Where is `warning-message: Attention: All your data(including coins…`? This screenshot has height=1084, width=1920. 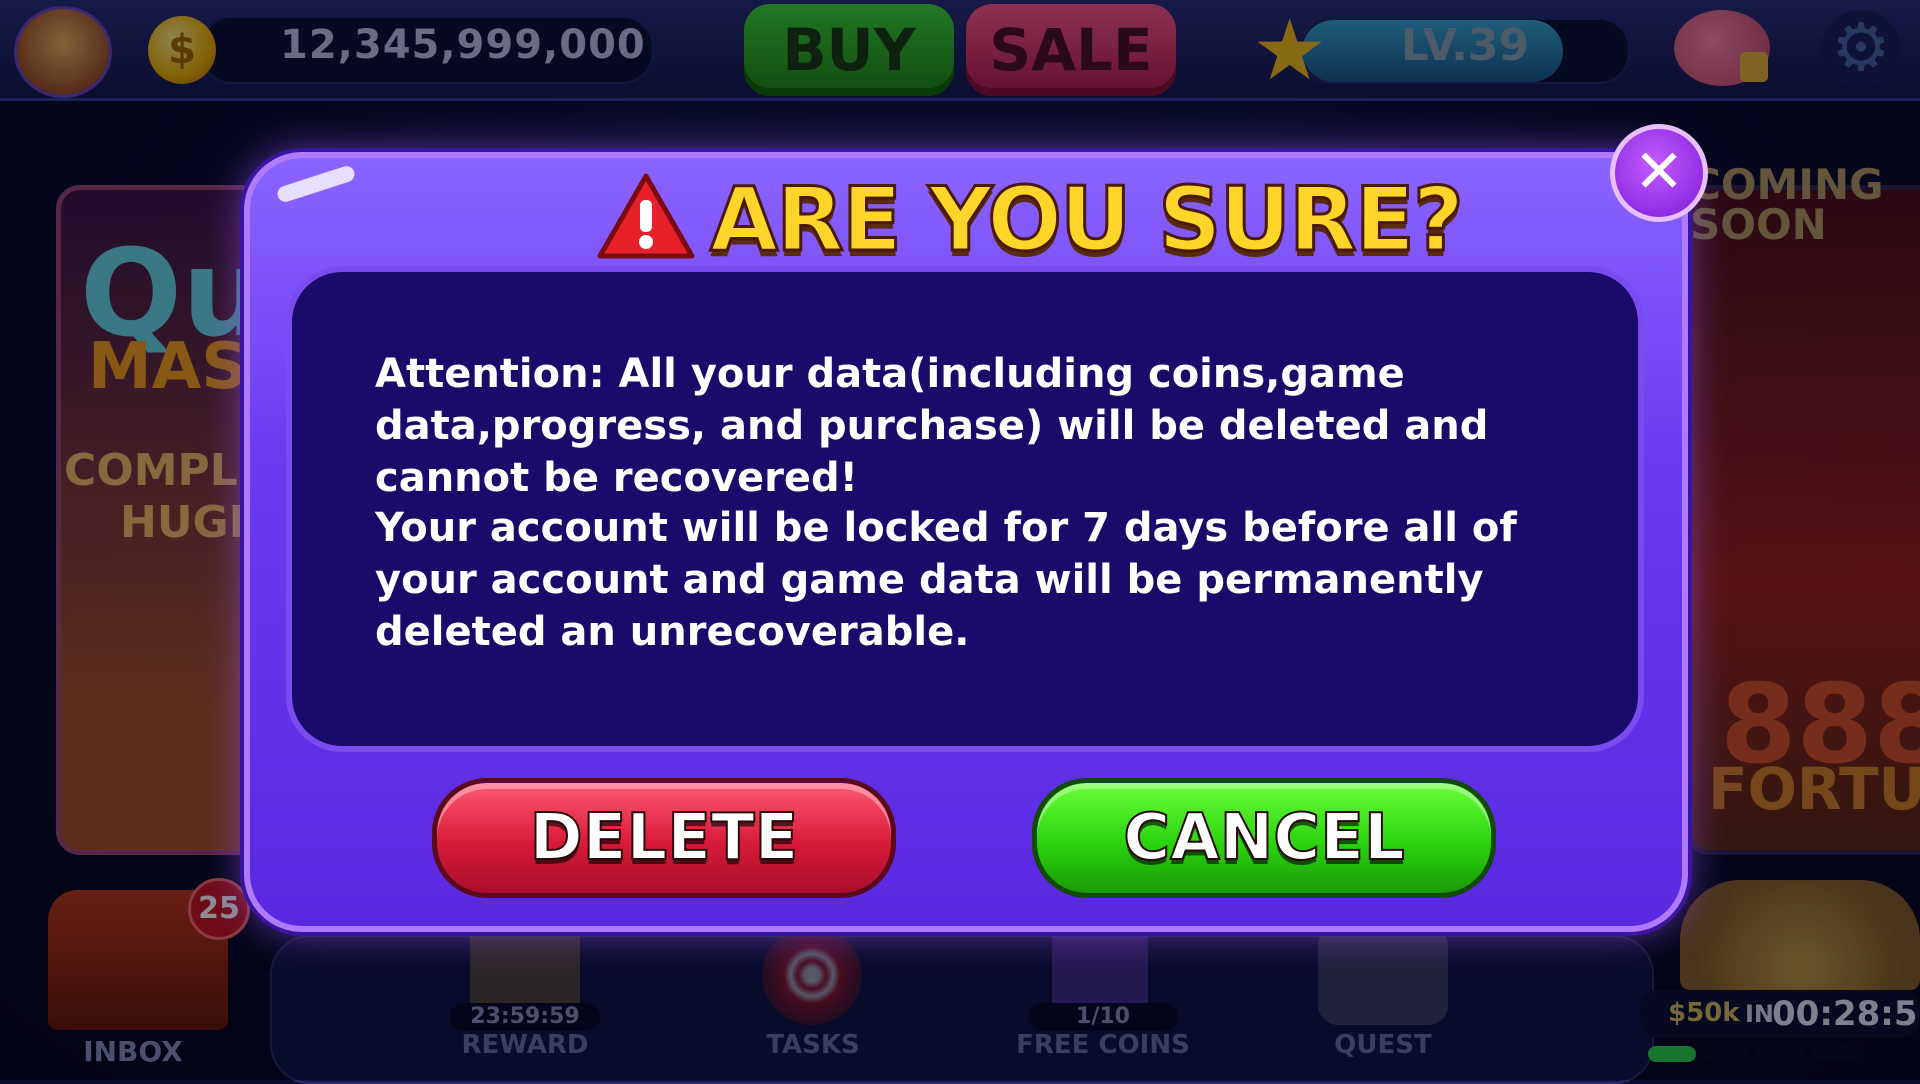
warning-message: Attention: All your data(including coins… is located at coordinates (932, 426).